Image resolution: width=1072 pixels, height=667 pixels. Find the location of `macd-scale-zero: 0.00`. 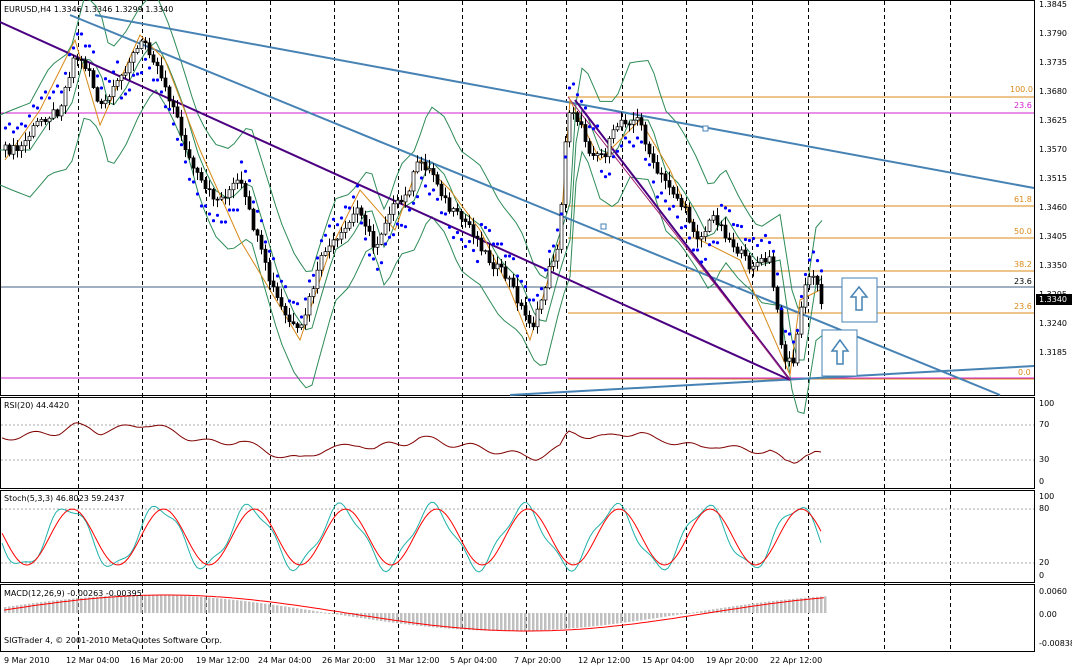

macd-scale-zero: 0.00 is located at coordinates (1048, 614).